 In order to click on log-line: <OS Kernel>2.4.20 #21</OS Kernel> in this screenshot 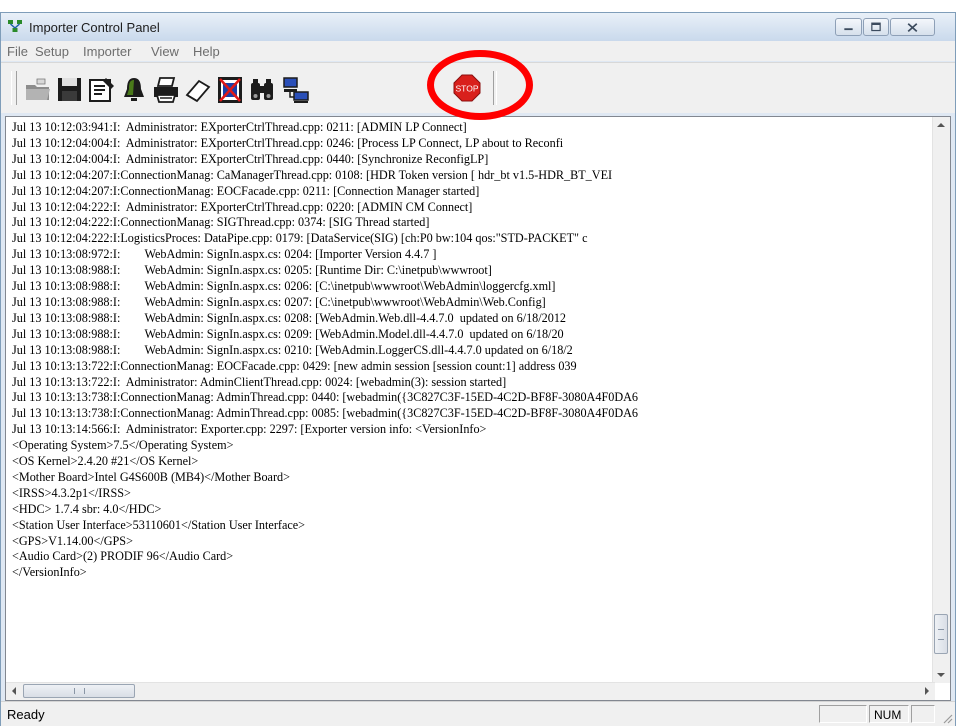, I will do `click(105, 461)`.